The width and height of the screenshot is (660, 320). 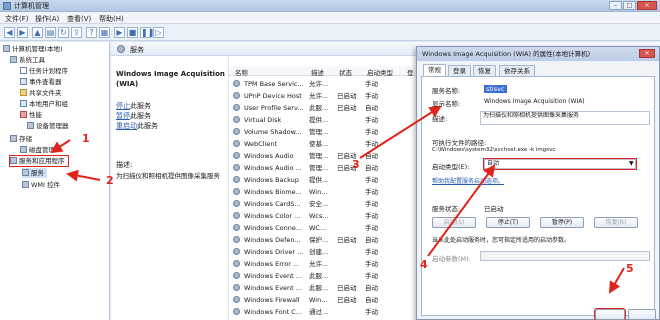 What do you see at coordinates (451, 167) in the screenshot?
I see `startup-type-label: 启动类型(E):` at bounding box center [451, 167].